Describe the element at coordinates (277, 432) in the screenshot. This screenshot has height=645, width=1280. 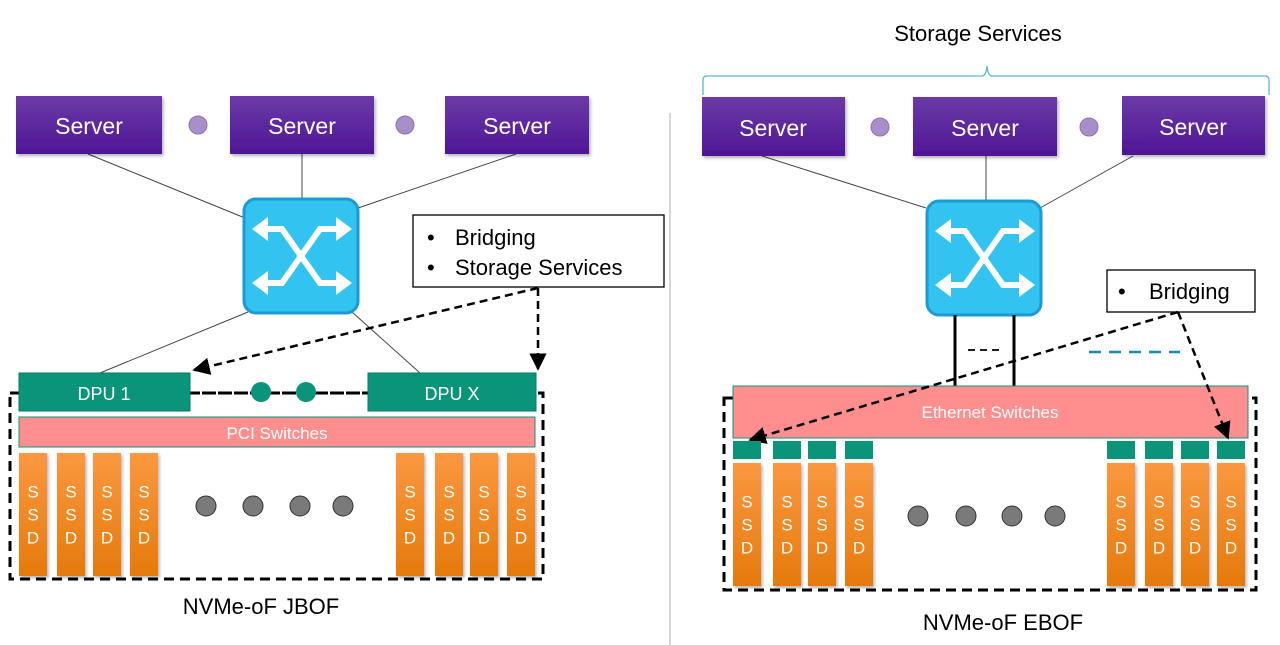
I see `pci-switch-bar: PCI Switches` at that location.